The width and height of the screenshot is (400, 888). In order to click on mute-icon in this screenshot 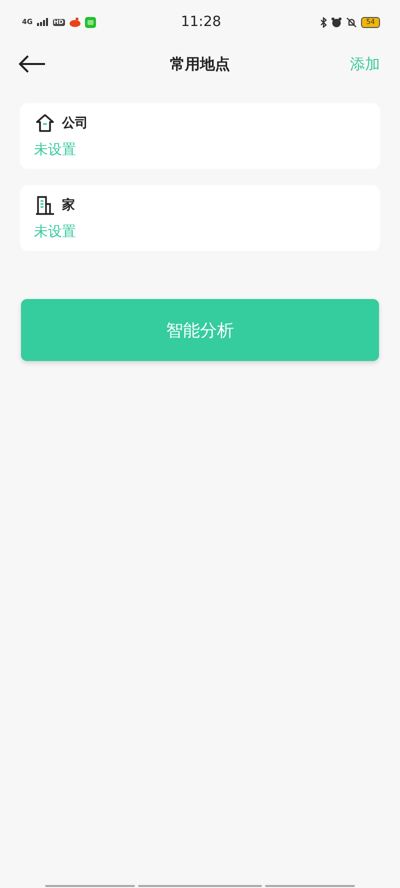, I will do `click(352, 22)`.